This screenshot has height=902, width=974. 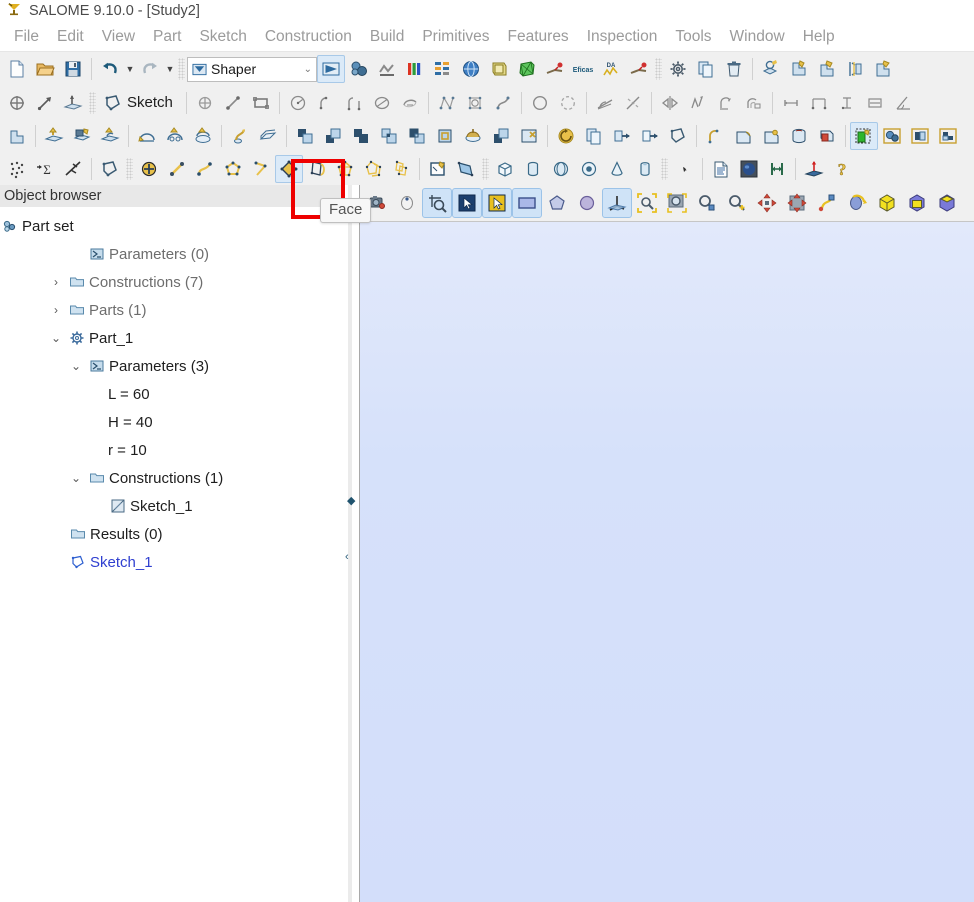 What do you see at coordinates (308, 37) in the screenshot?
I see `menu-construction: Construction` at bounding box center [308, 37].